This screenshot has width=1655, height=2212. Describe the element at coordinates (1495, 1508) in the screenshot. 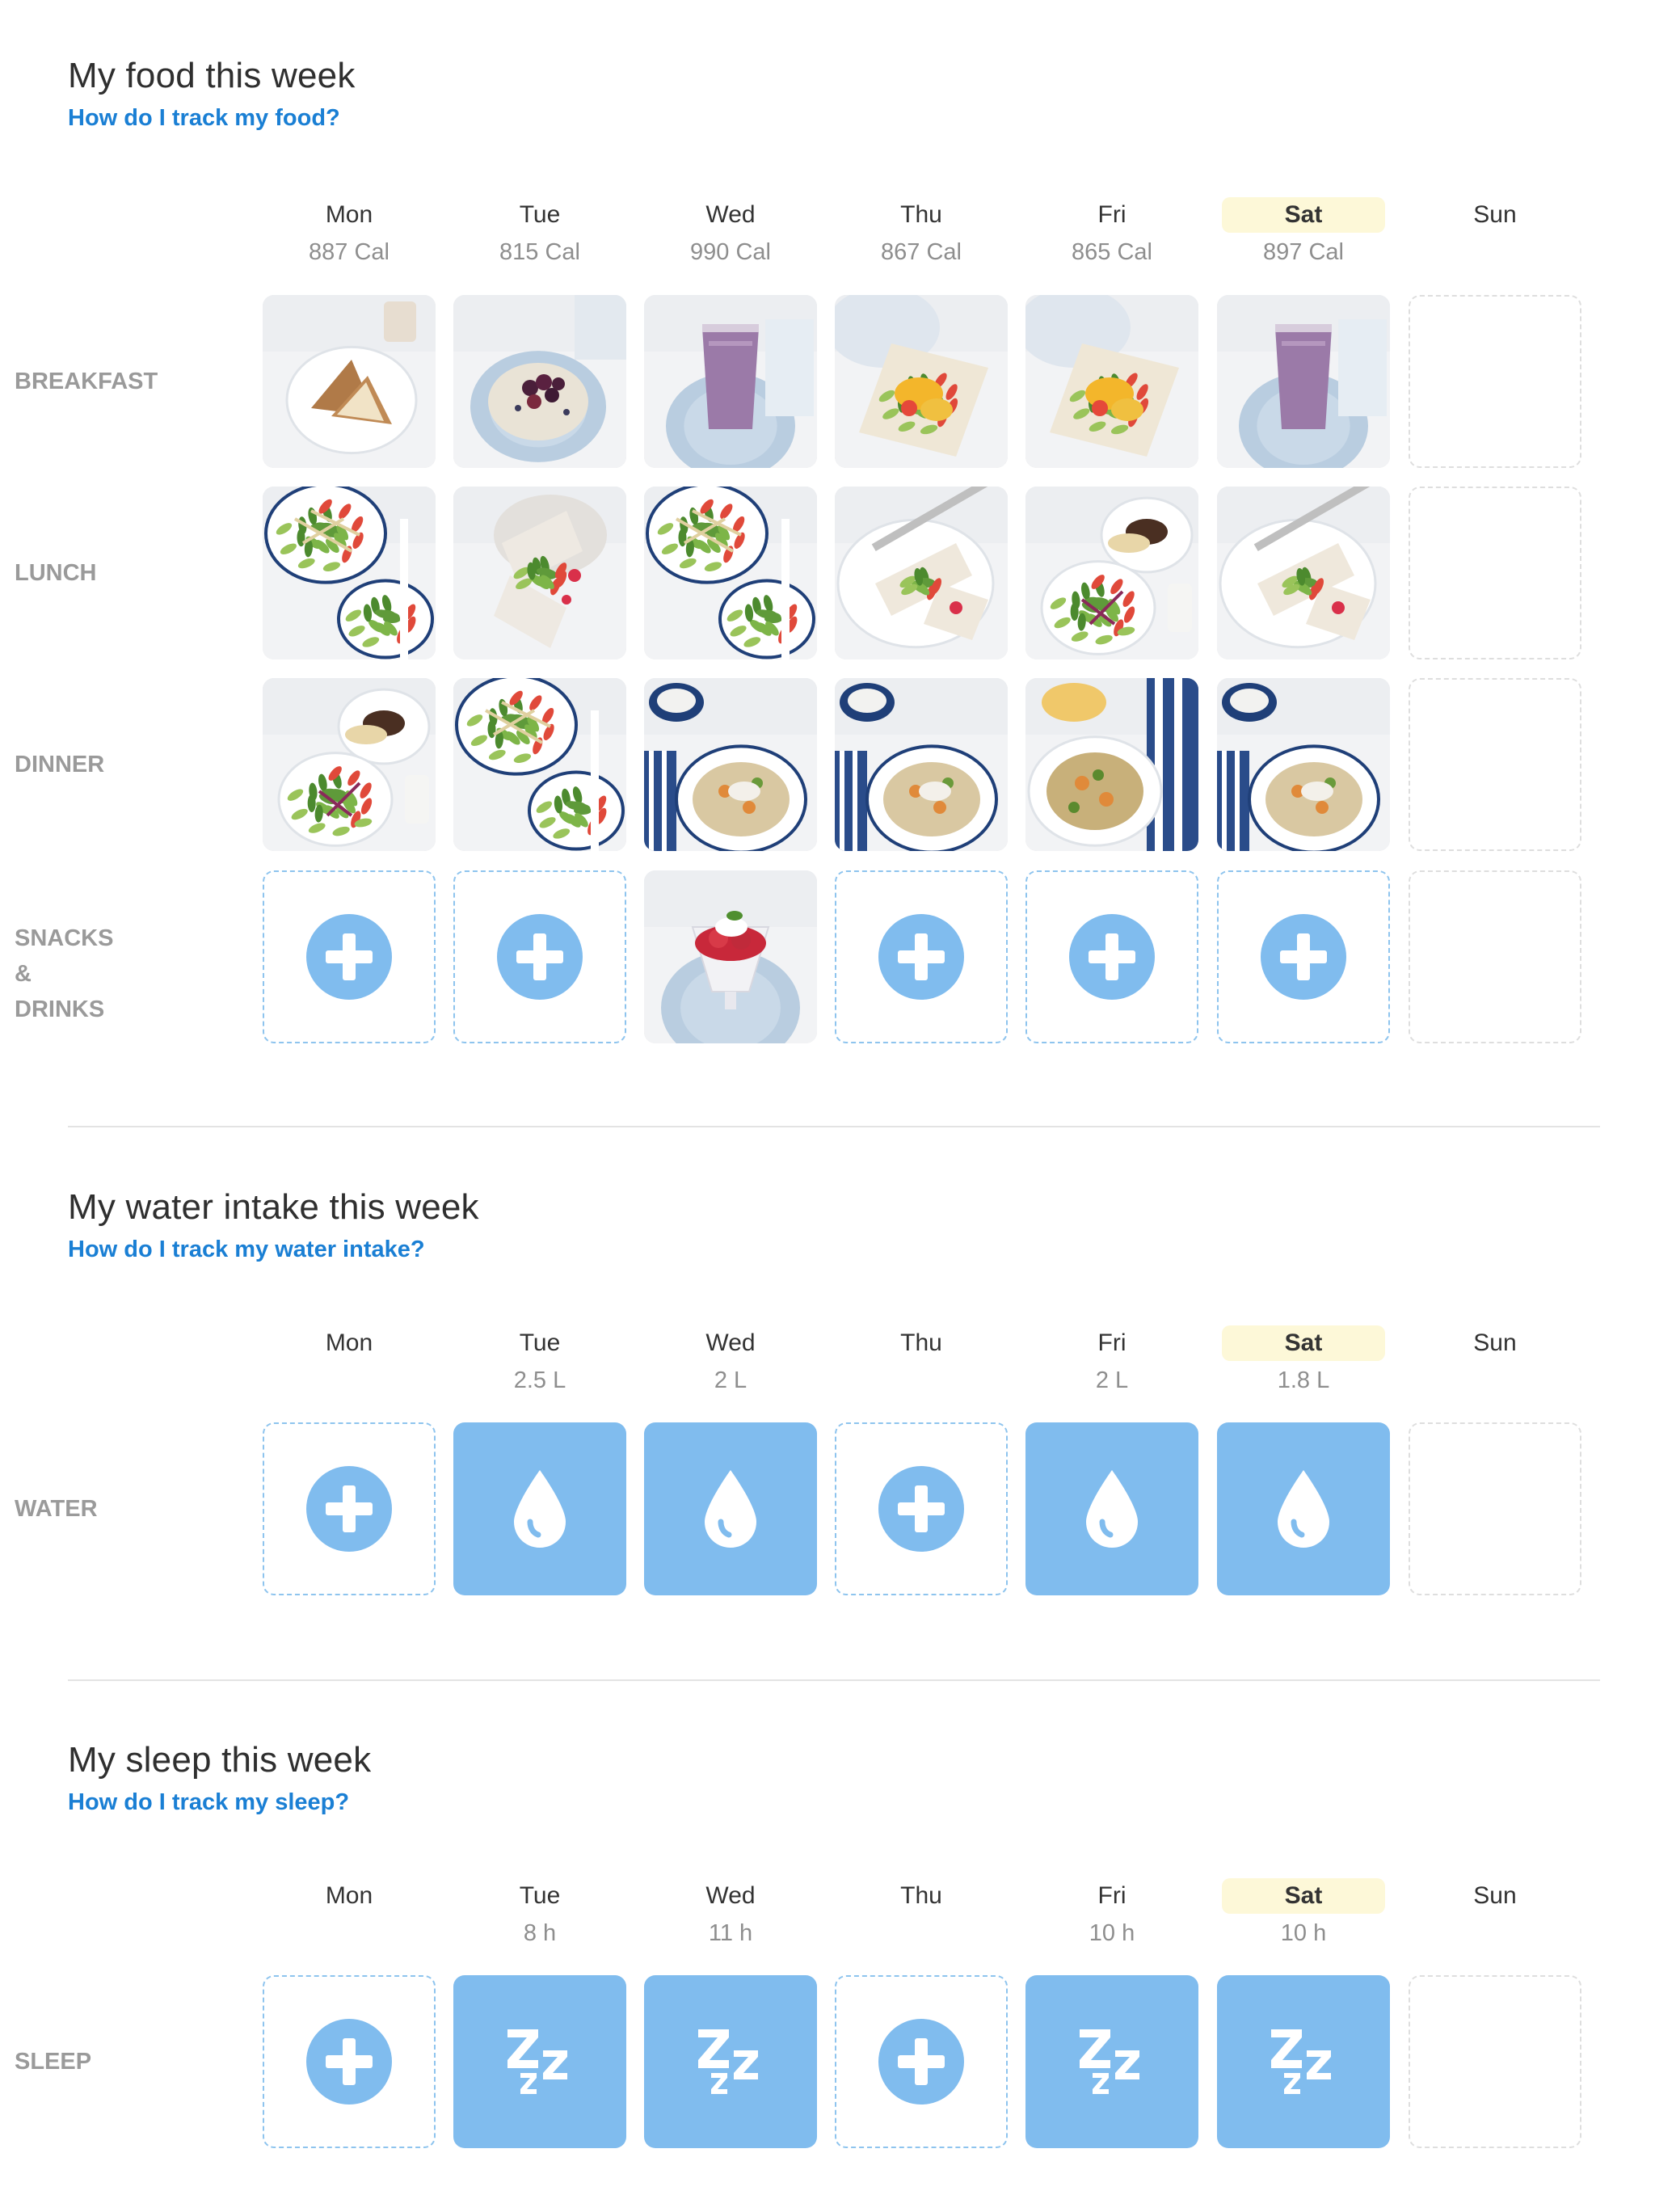

I see `water-empty-slot` at that location.